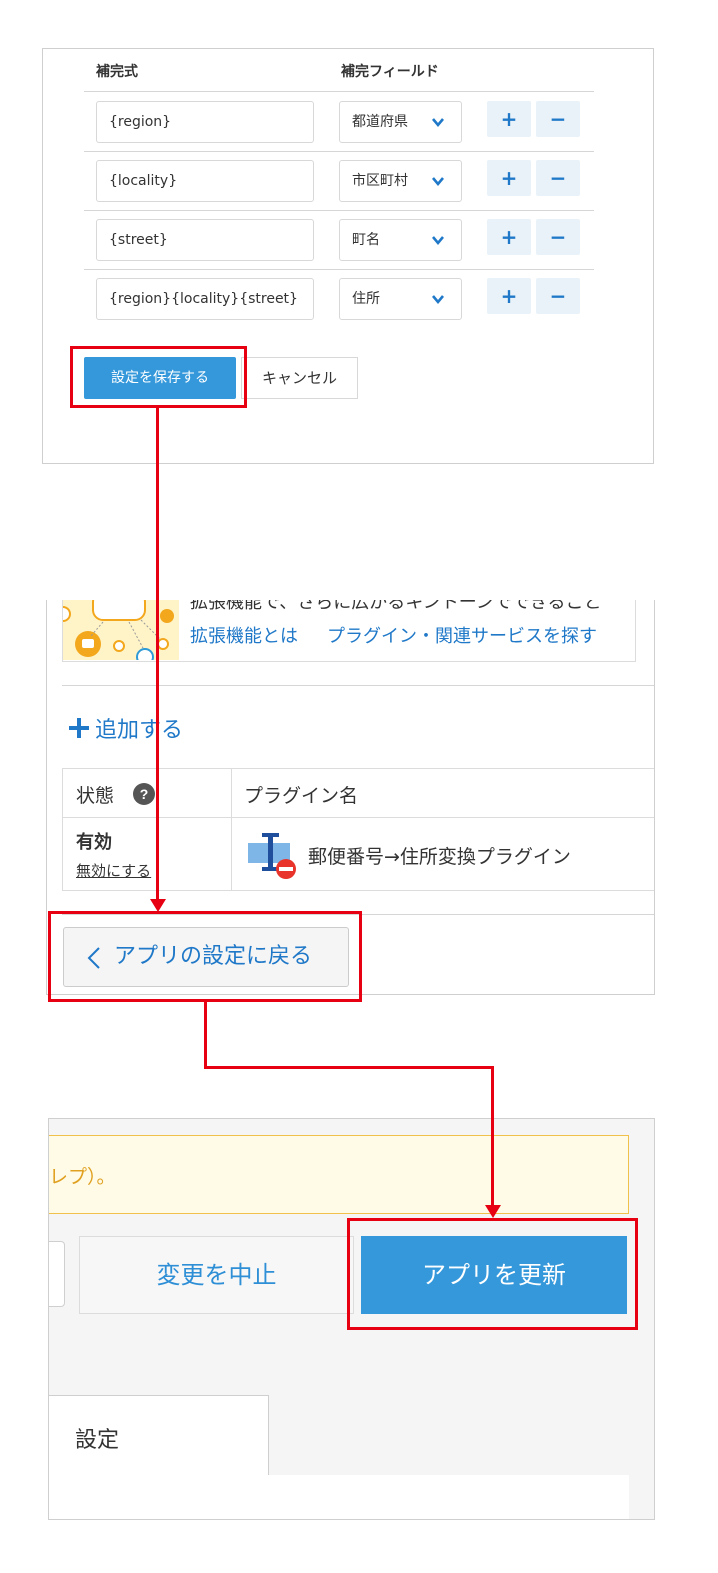 The width and height of the screenshot is (718, 1573). What do you see at coordinates (299, 378) in the screenshot?
I see `cancel-button: キャンセル` at bounding box center [299, 378].